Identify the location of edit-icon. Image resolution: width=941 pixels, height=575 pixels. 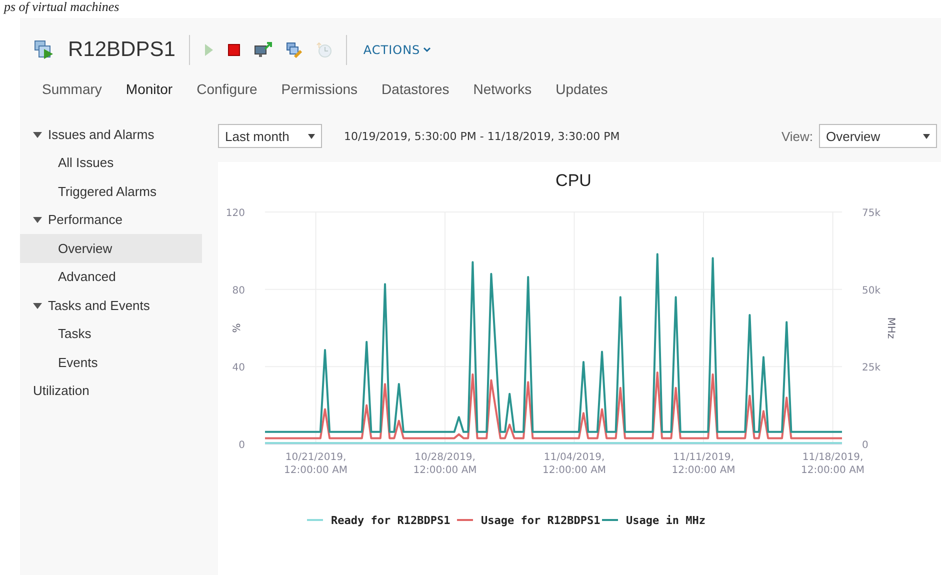
(294, 50).